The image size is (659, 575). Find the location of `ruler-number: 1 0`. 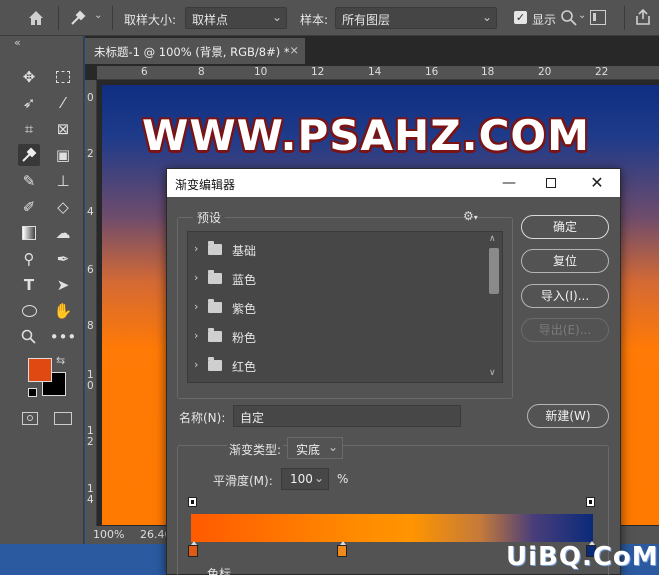

ruler-number: 1 0 is located at coordinates (90, 380).